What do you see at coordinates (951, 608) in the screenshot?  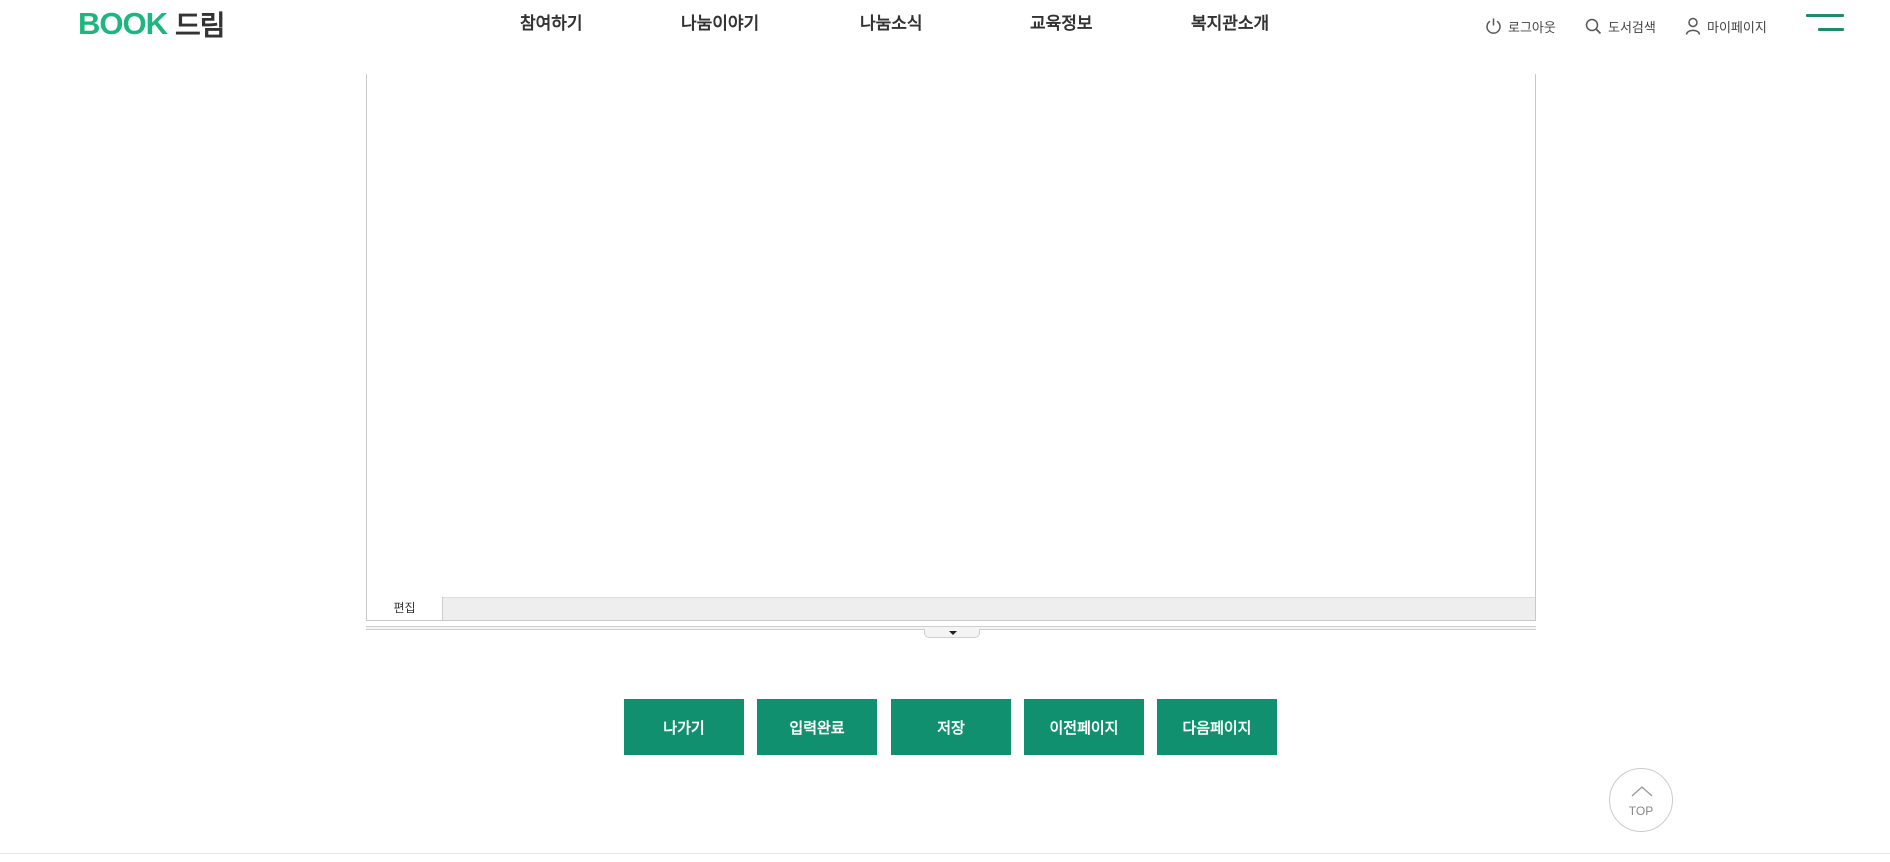 I see `editor-mode-bar: 편집` at bounding box center [951, 608].